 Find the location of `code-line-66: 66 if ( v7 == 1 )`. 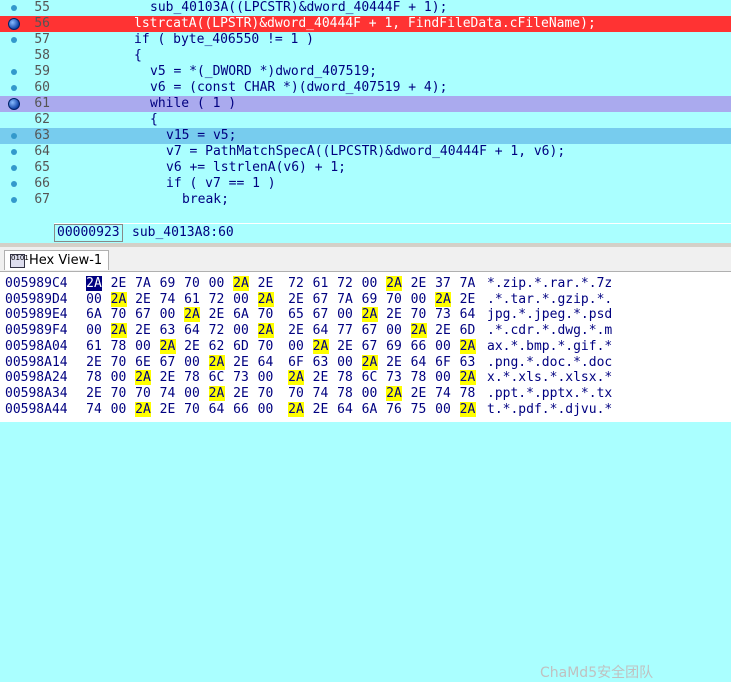

code-line-66: 66 if ( v7 == 1 ) is located at coordinates (365, 184).